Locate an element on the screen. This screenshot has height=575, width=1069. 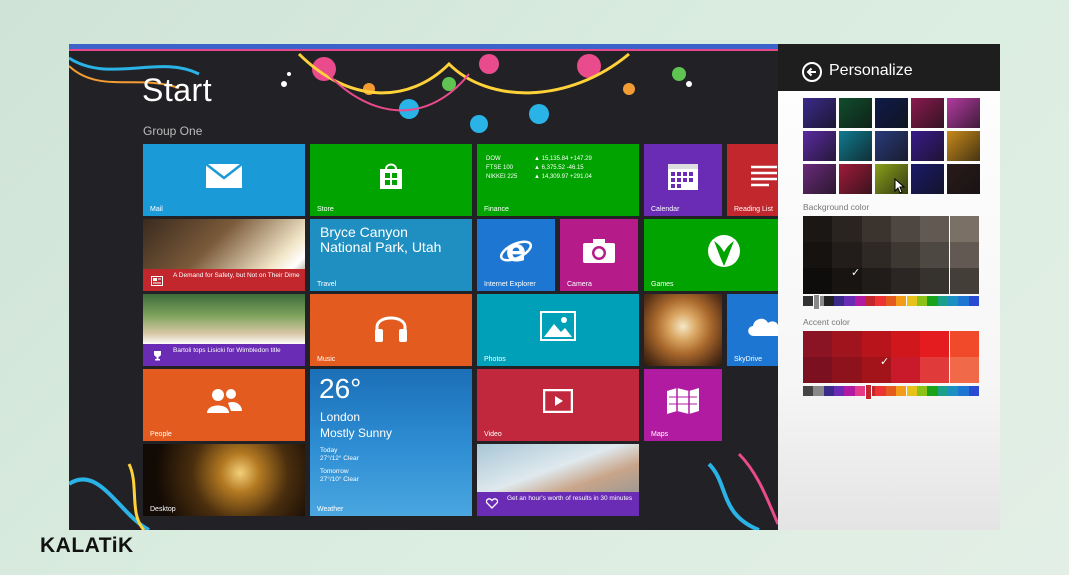
tile-skydrive: SkyDrive is located at coordinates (752, 330).